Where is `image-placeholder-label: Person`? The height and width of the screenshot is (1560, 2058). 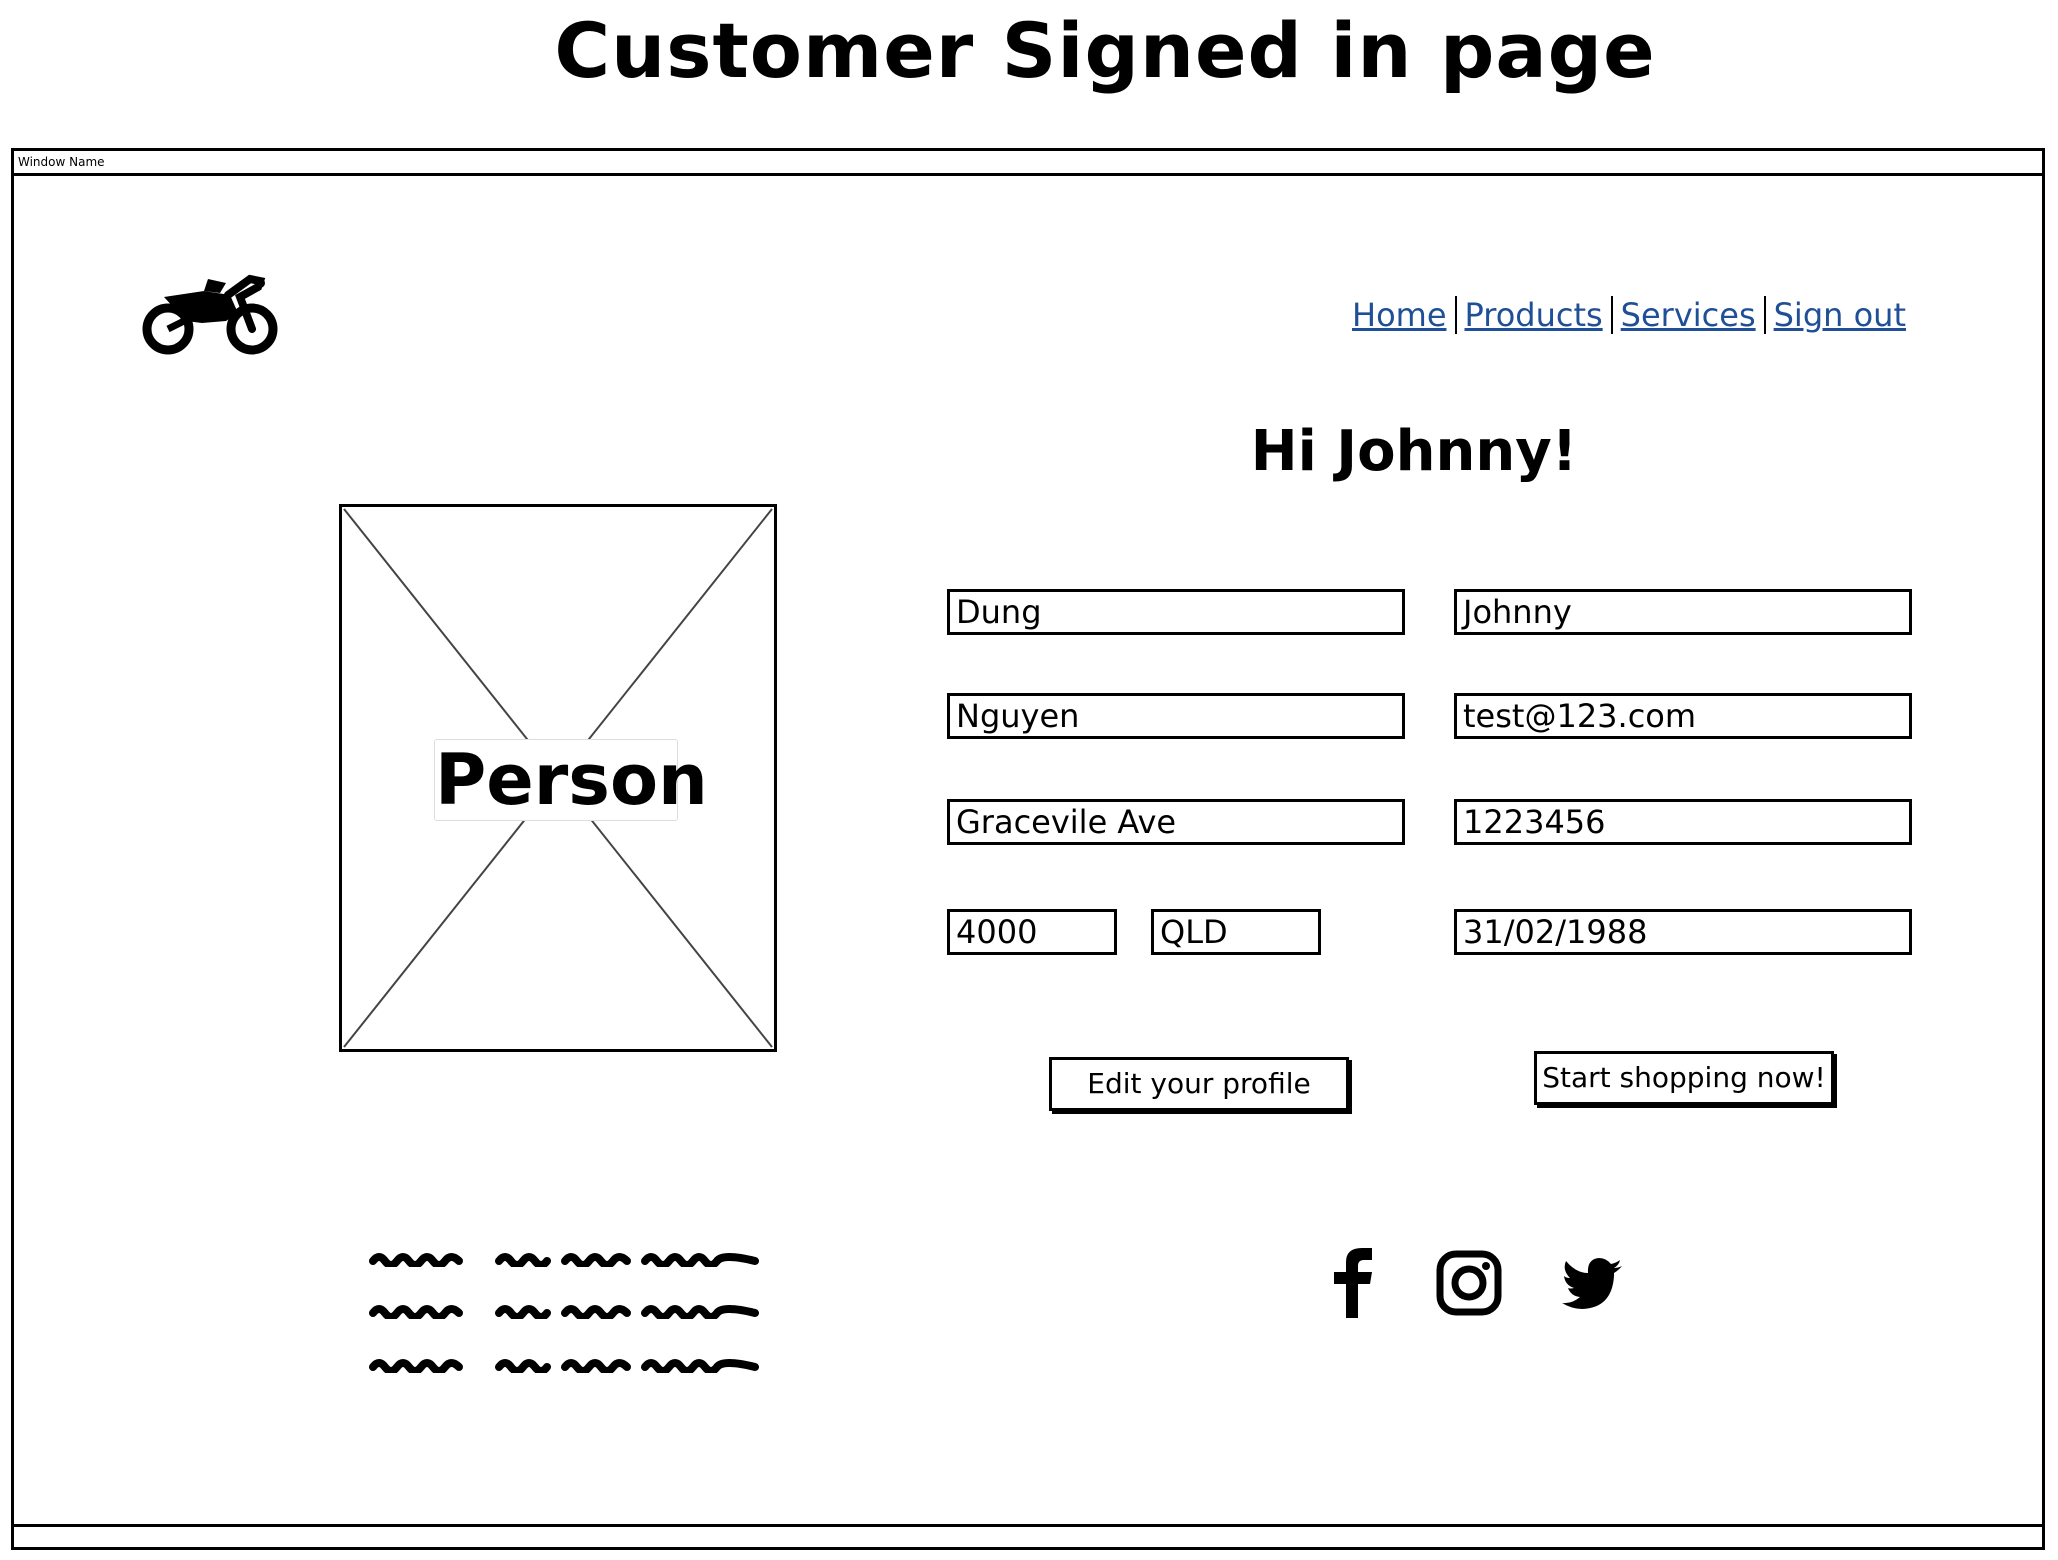 image-placeholder-label: Person is located at coordinates (571, 780).